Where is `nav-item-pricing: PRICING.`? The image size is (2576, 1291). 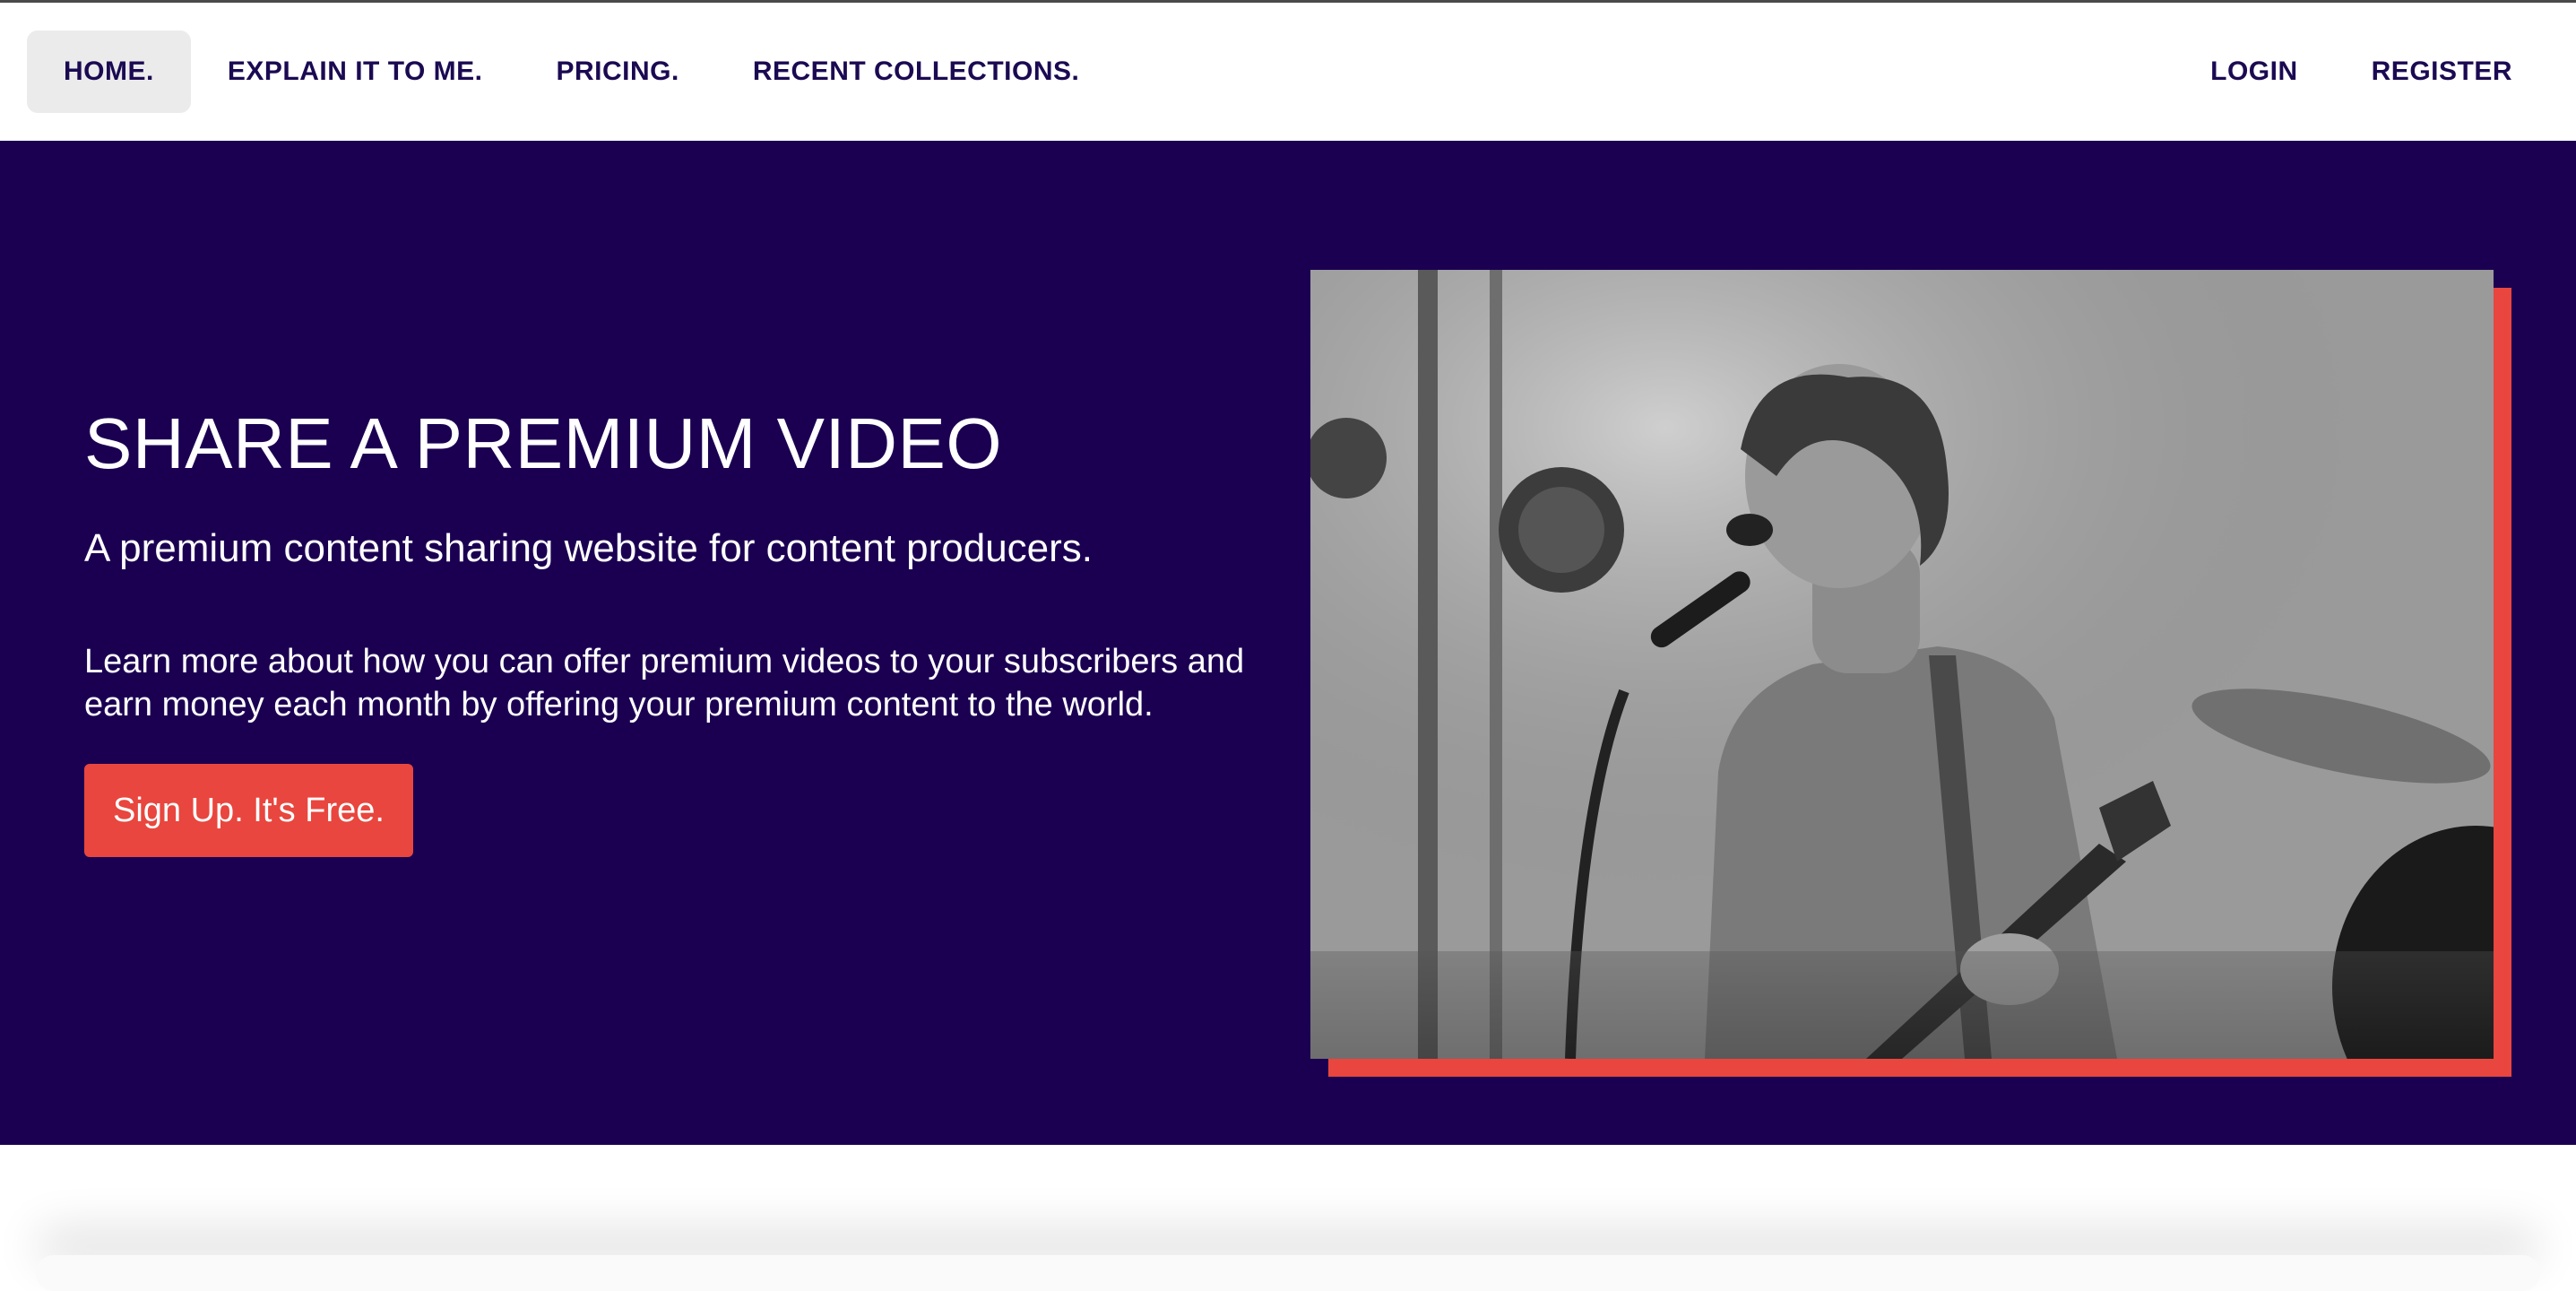
nav-item-pricing: PRICING. is located at coordinates (617, 71).